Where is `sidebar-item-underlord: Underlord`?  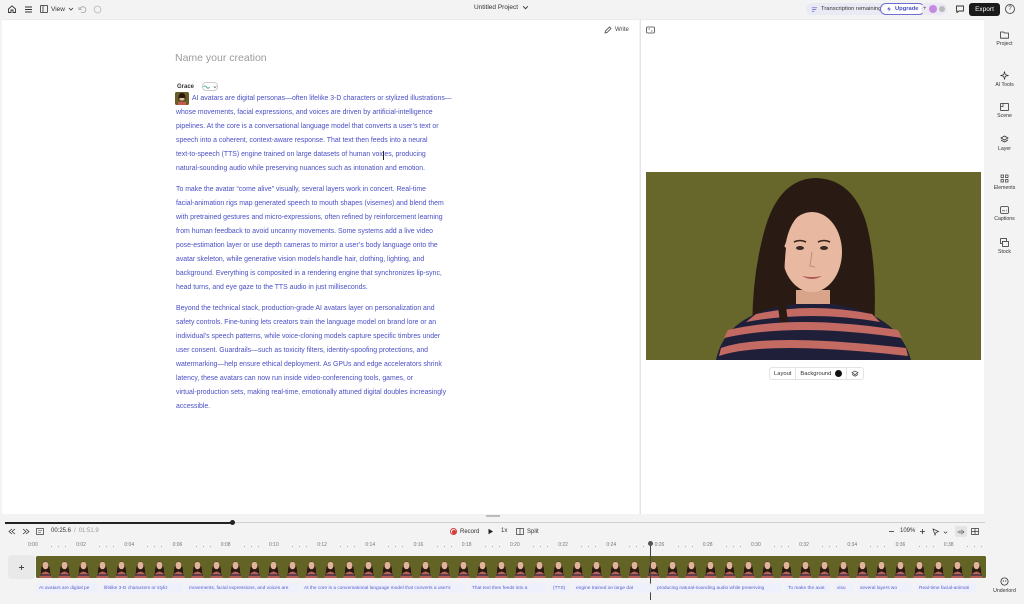
sidebar-item-underlord: Underlord is located at coordinates (1004, 585).